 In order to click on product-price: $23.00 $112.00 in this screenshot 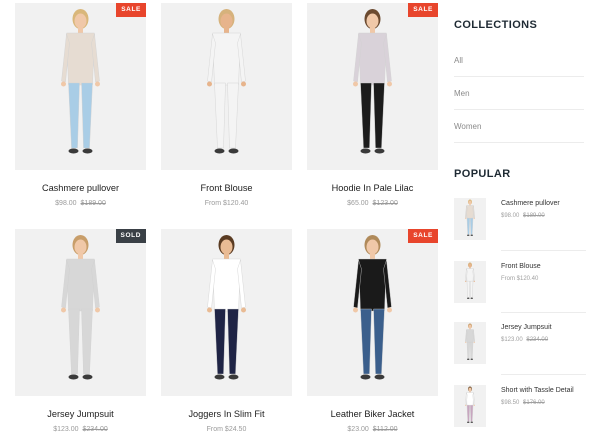, I will do `click(372, 429)`.